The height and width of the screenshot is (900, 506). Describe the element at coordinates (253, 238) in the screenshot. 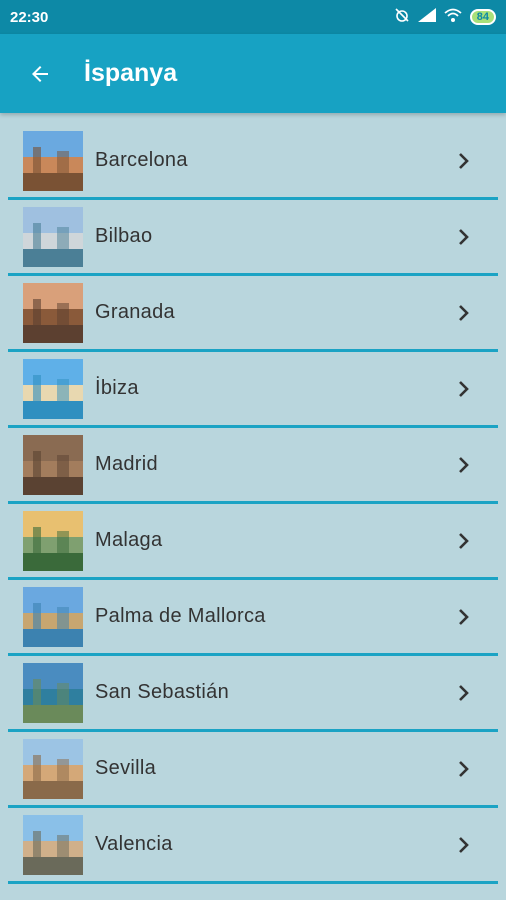

I see `list-item: Bilbao` at that location.